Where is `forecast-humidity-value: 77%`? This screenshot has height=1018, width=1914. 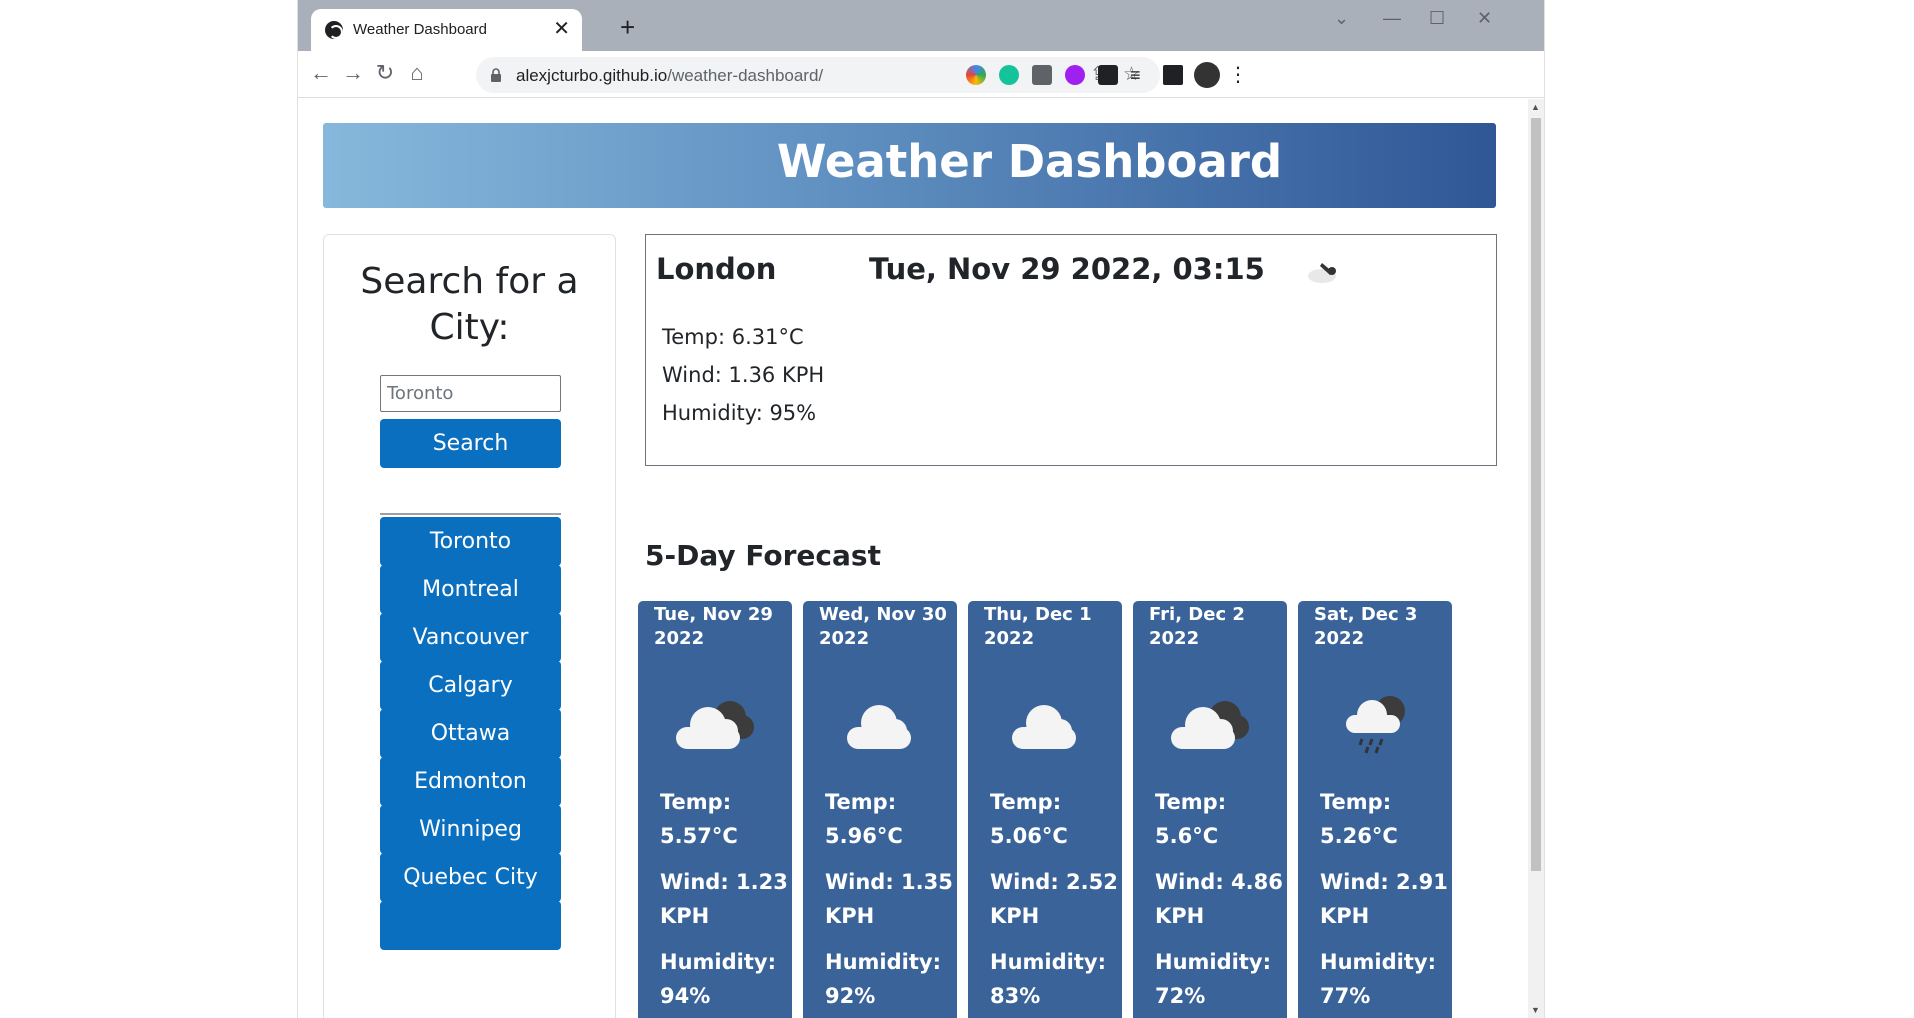 forecast-humidity-value: 77% is located at coordinates (1345, 996).